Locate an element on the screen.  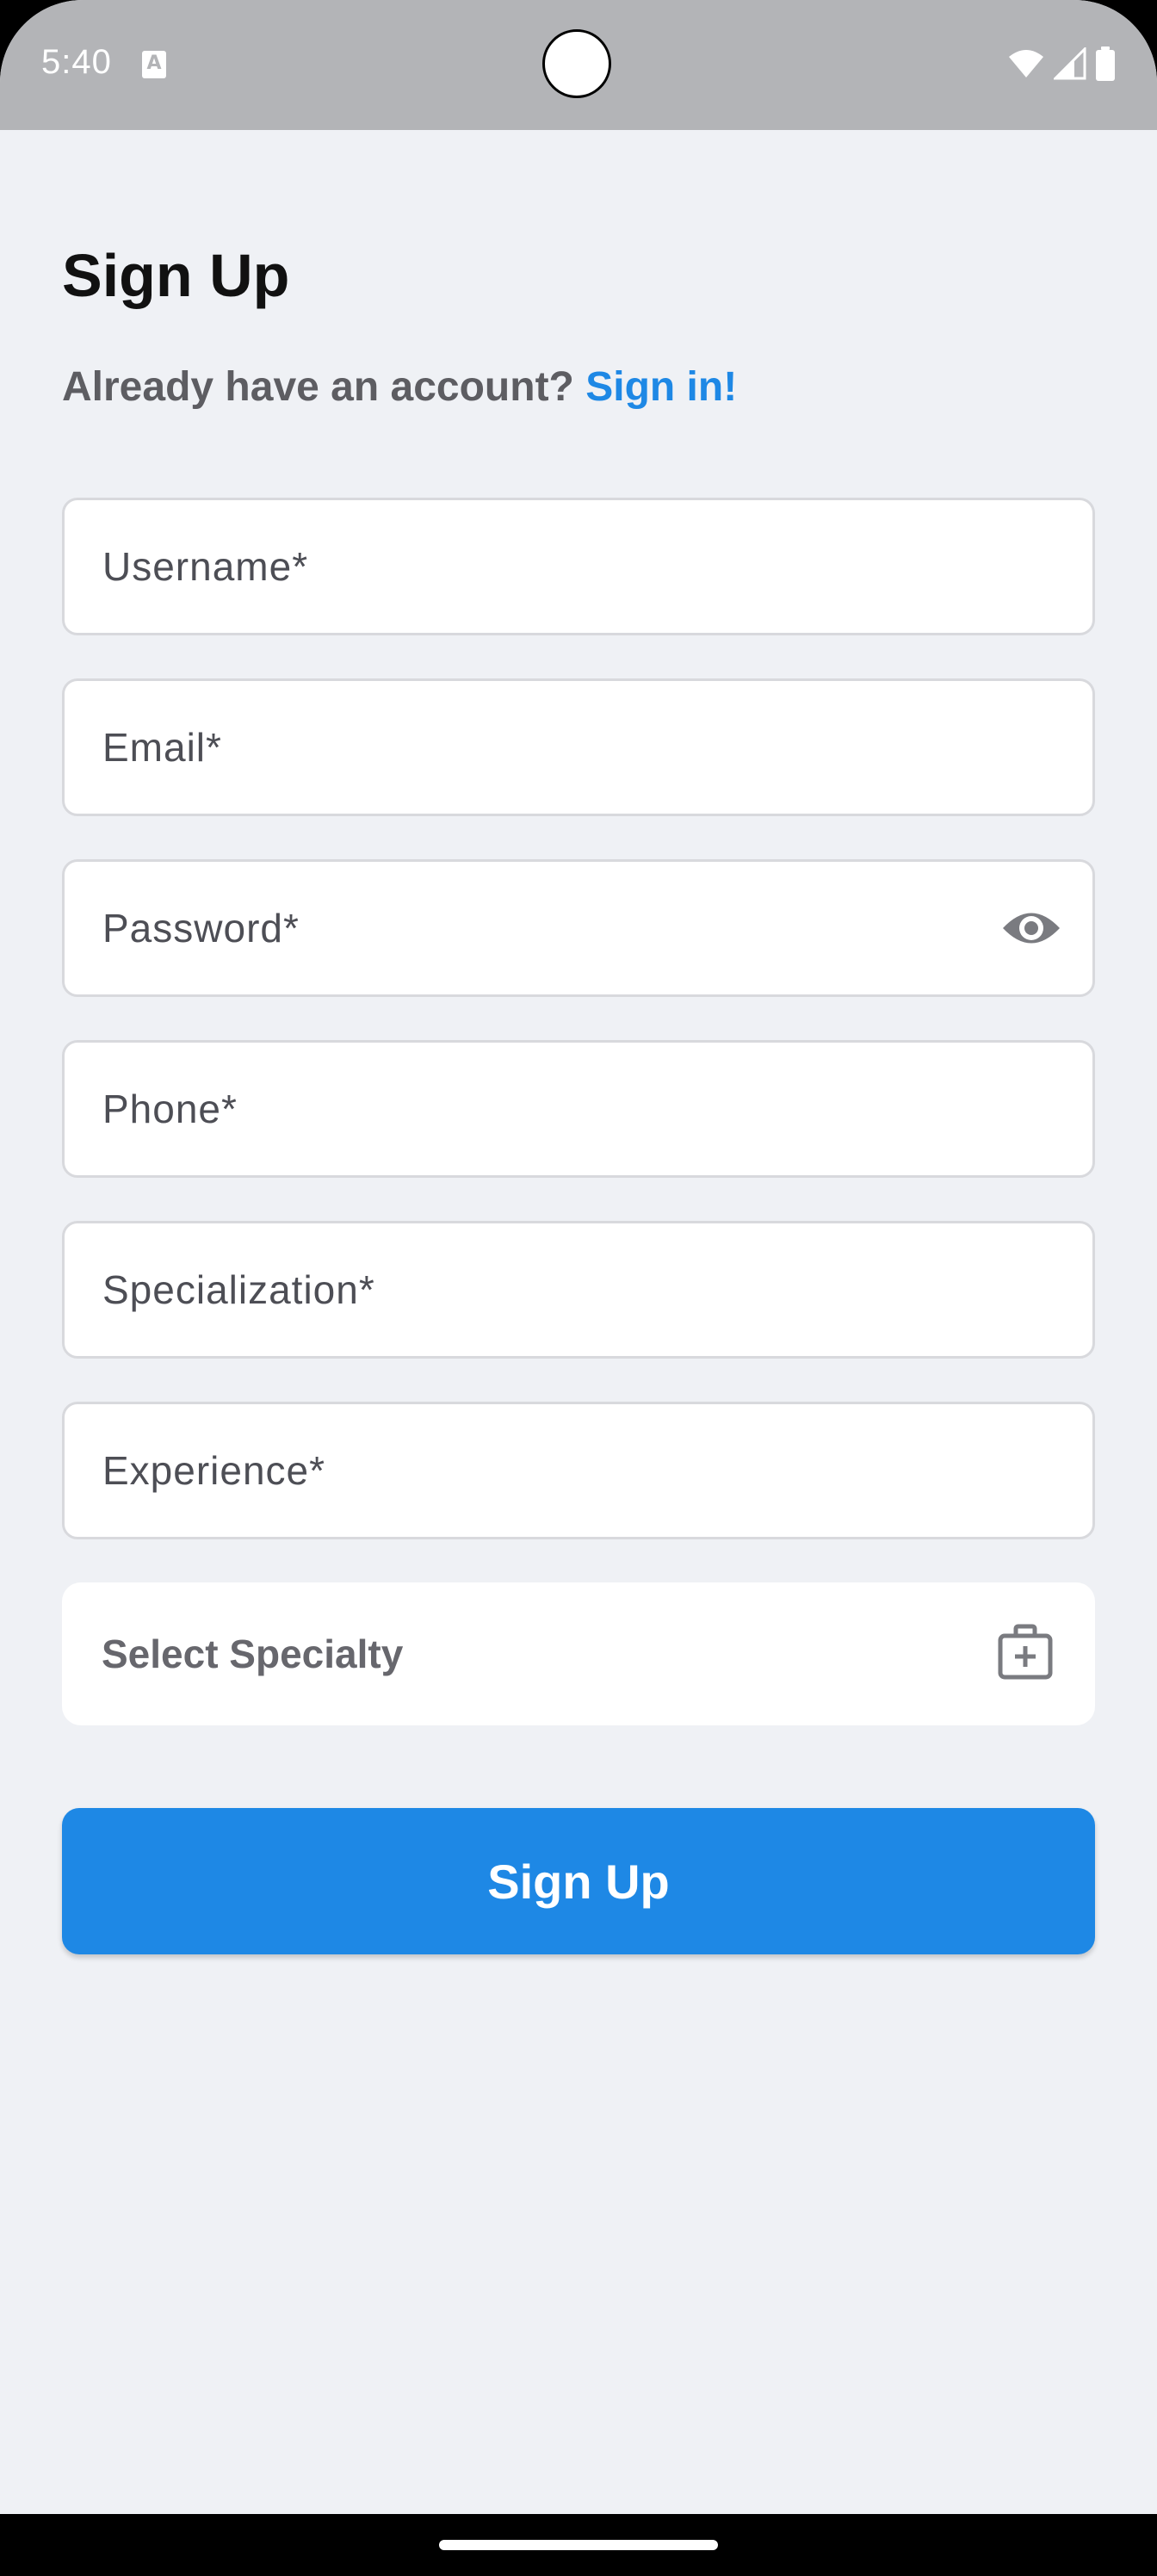
cellular-signal-icon is located at coordinates (1070, 64).